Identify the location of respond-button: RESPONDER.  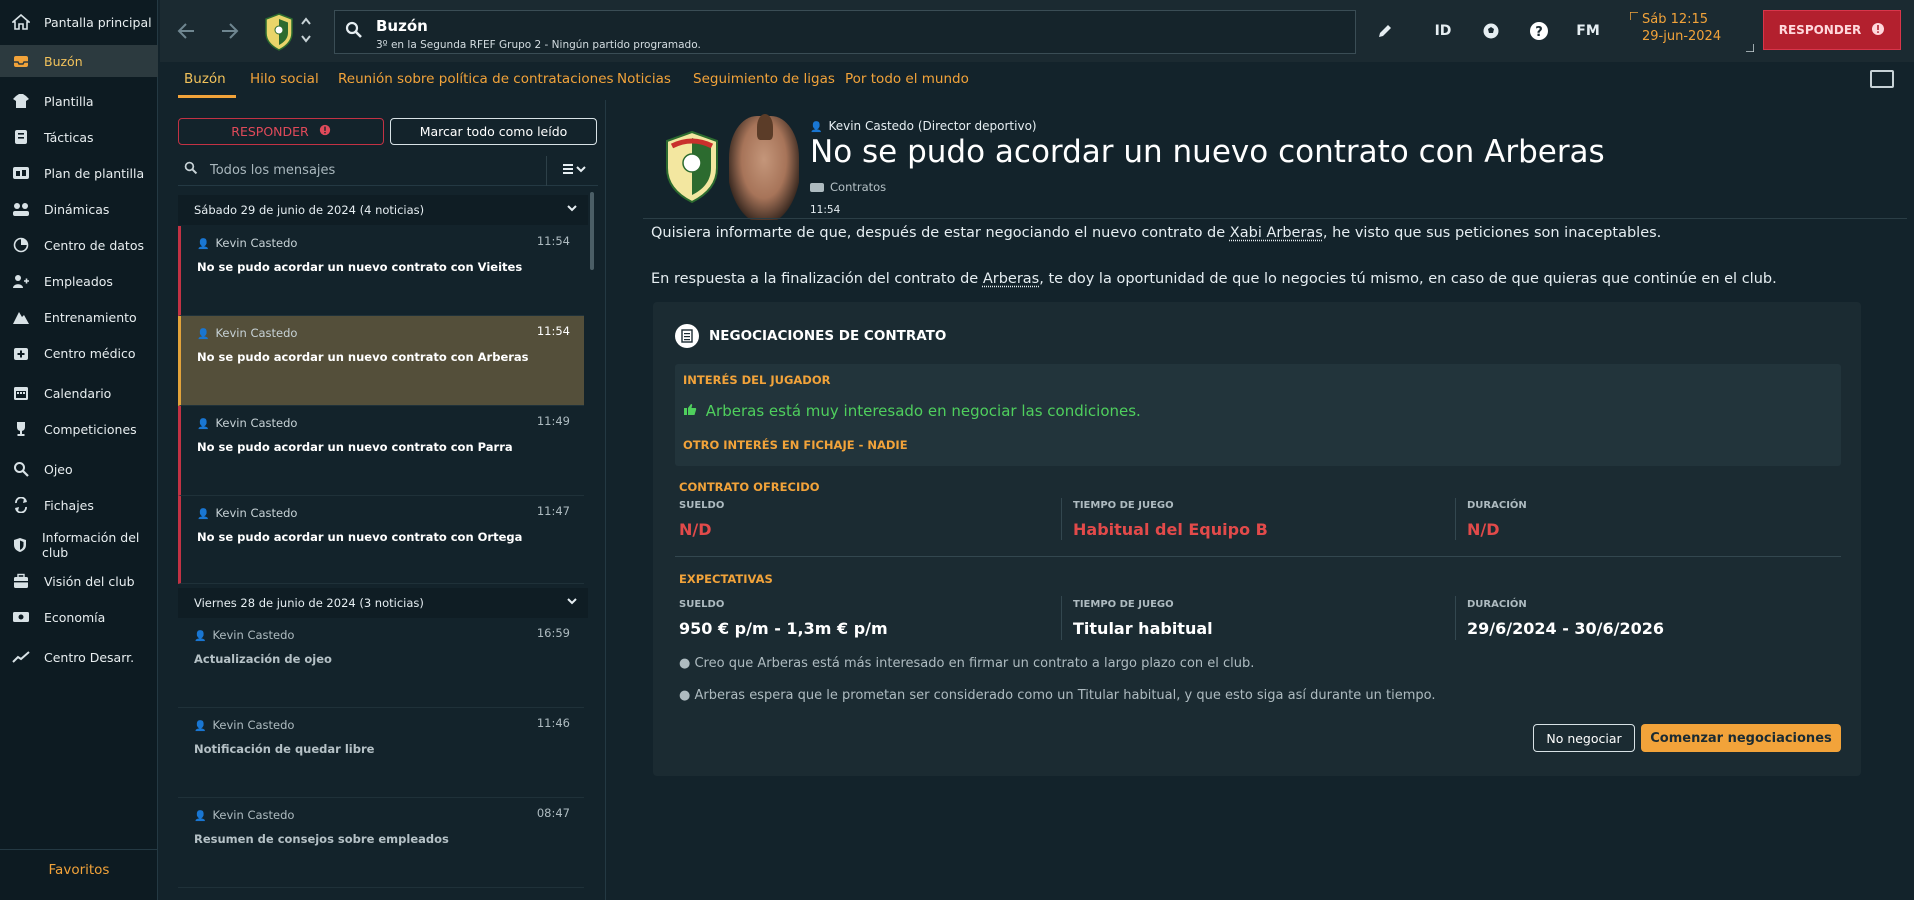
(281, 131).